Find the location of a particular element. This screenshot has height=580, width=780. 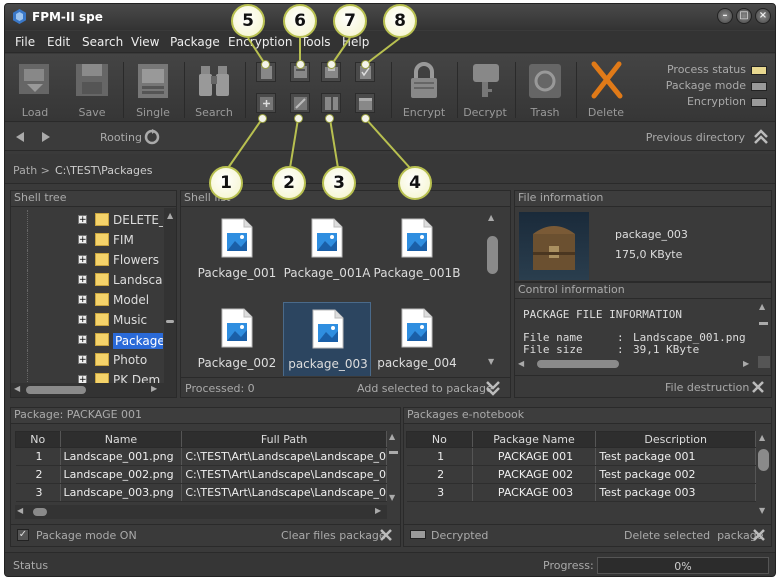

callout-7: 7 is located at coordinates (350, 21).